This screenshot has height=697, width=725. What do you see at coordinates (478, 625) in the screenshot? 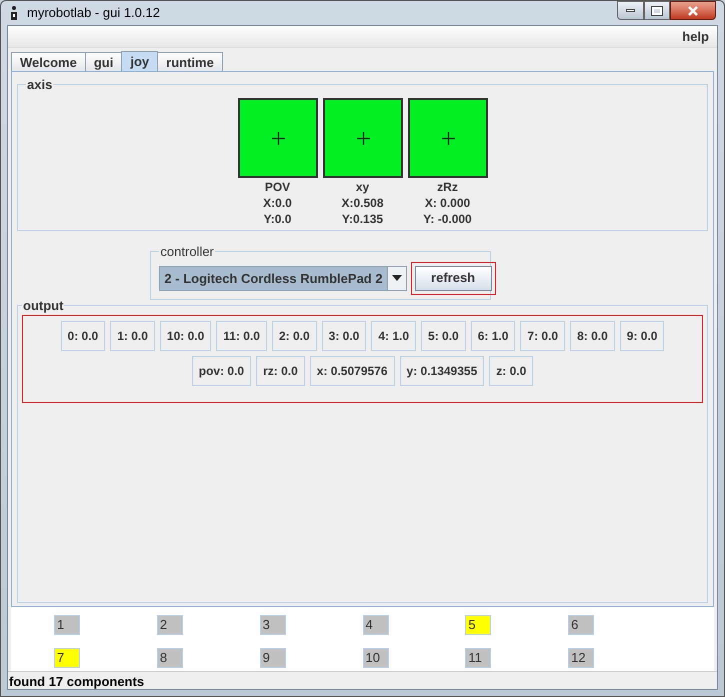
I see `joystick-button-indicator: 5` at bounding box center [478, 625].